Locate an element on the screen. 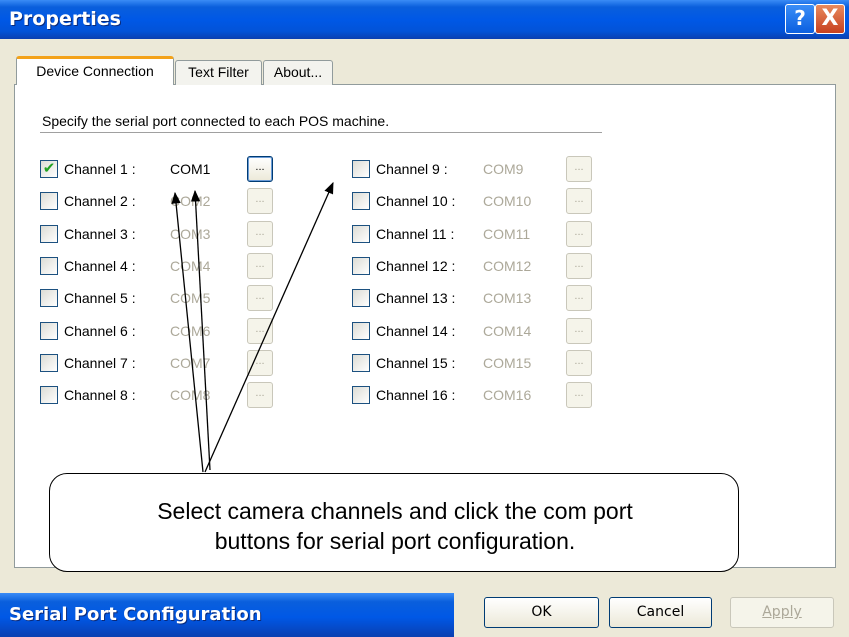 This screenshot has height=637, width=849. channel-14-checkbox is located at coordinates (361, 330).